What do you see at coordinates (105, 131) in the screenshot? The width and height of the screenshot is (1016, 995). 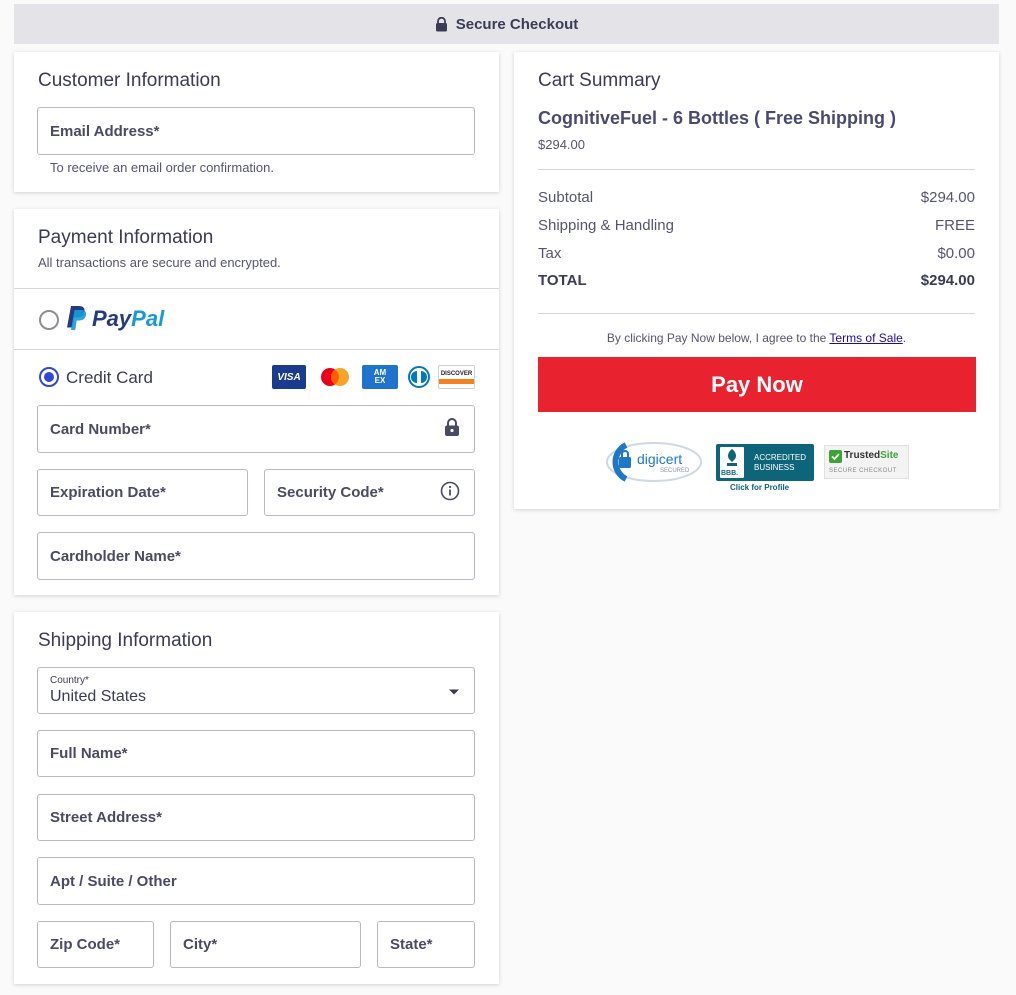 I see `email-field-label: Email Address*` at bounding box center [105, 131].